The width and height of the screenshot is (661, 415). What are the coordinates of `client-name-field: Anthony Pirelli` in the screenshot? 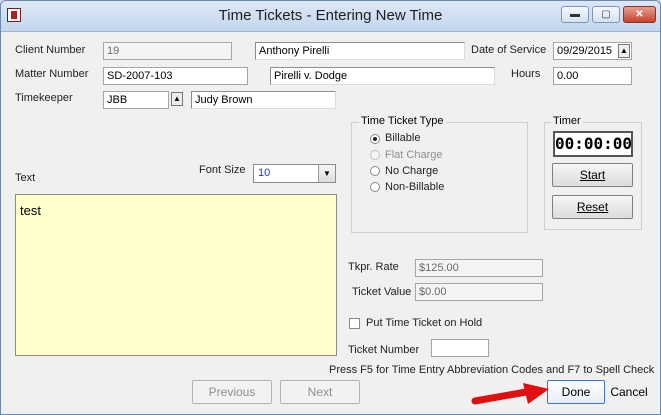 It's located at (360, 51).